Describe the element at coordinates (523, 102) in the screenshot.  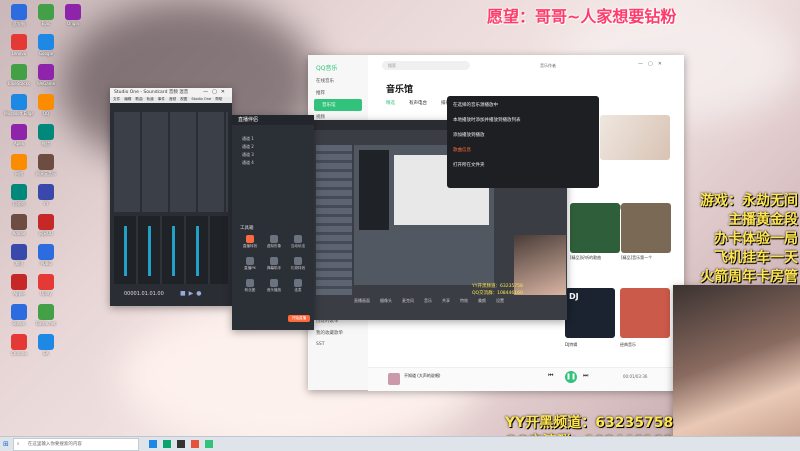
I see `menu-item: 在选择的音乐源播放中` at that location.